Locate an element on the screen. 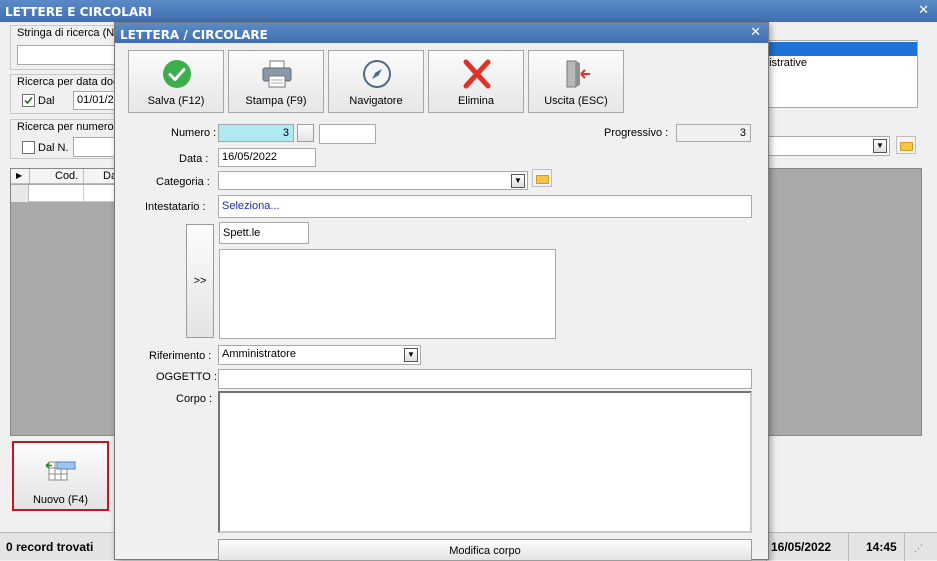 The width and height of the screenshot is (937, 561). compass-icon is located at coordinates (377, 74).